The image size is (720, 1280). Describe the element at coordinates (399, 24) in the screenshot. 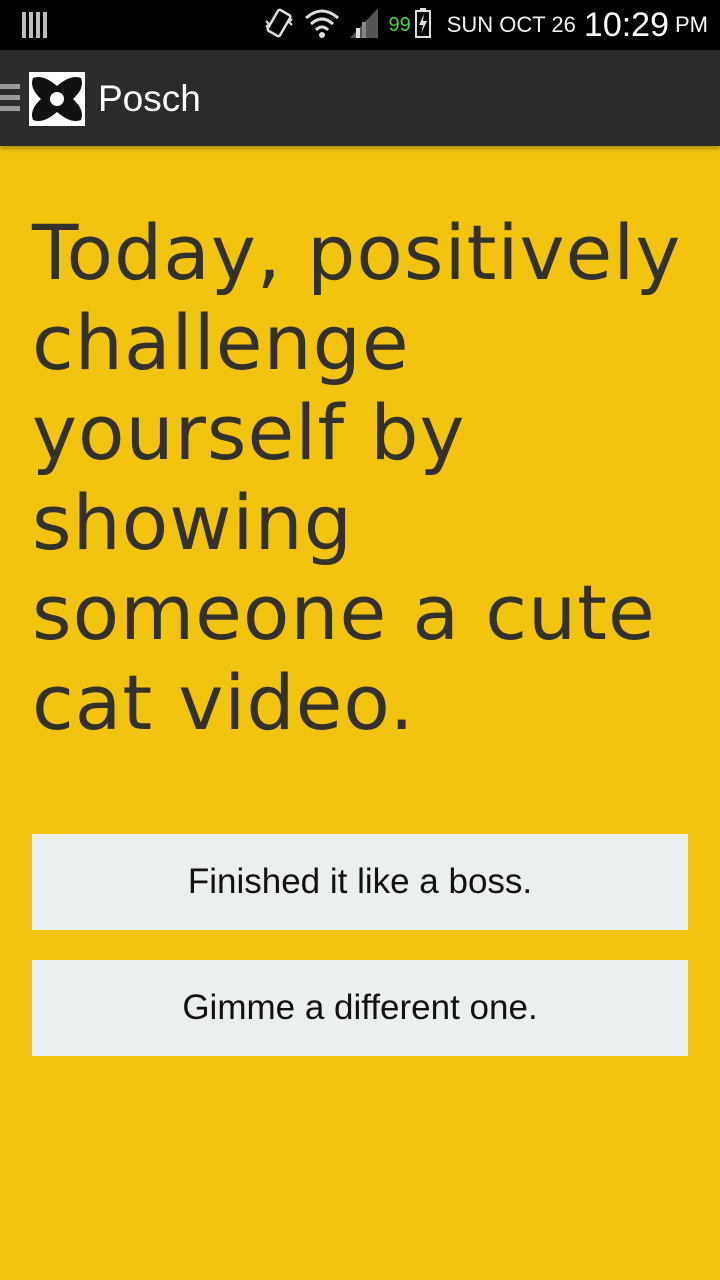

I see `battery-percentage: 99` at that location.